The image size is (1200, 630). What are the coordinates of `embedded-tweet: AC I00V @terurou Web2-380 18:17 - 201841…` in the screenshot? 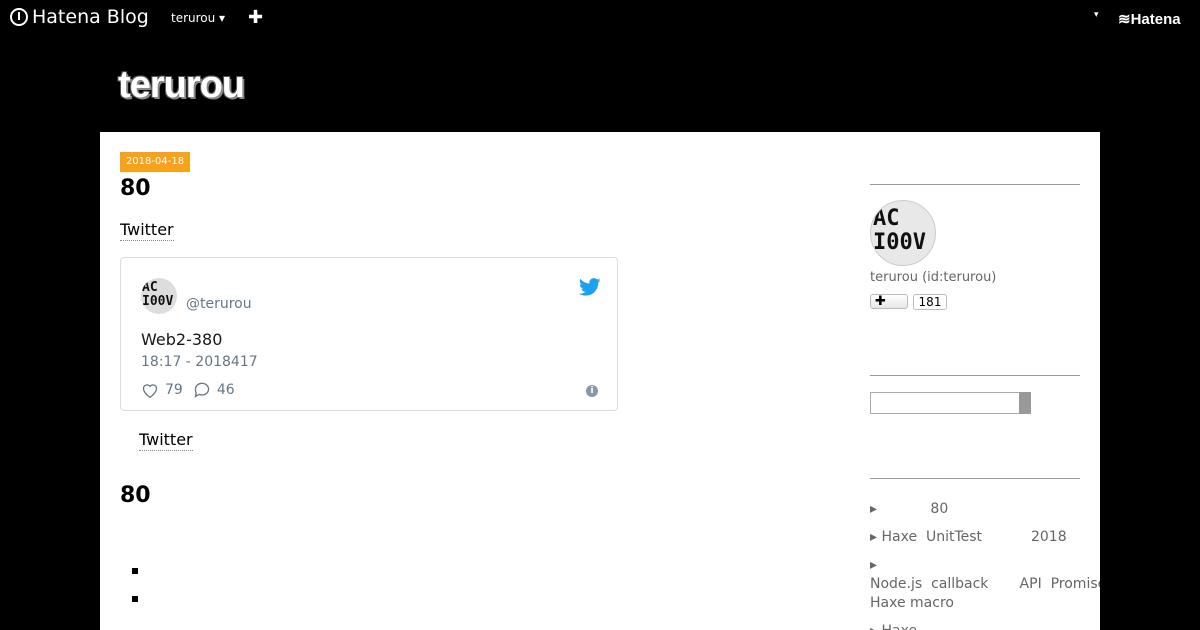 It's located at (369, 334).